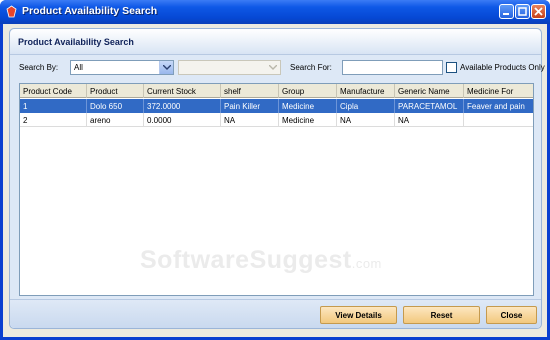 This screenshot has height=340, width=550. I want to click on table-row: 2 areno 0.0000 NA Medicine NA NA, so click(276, 120).